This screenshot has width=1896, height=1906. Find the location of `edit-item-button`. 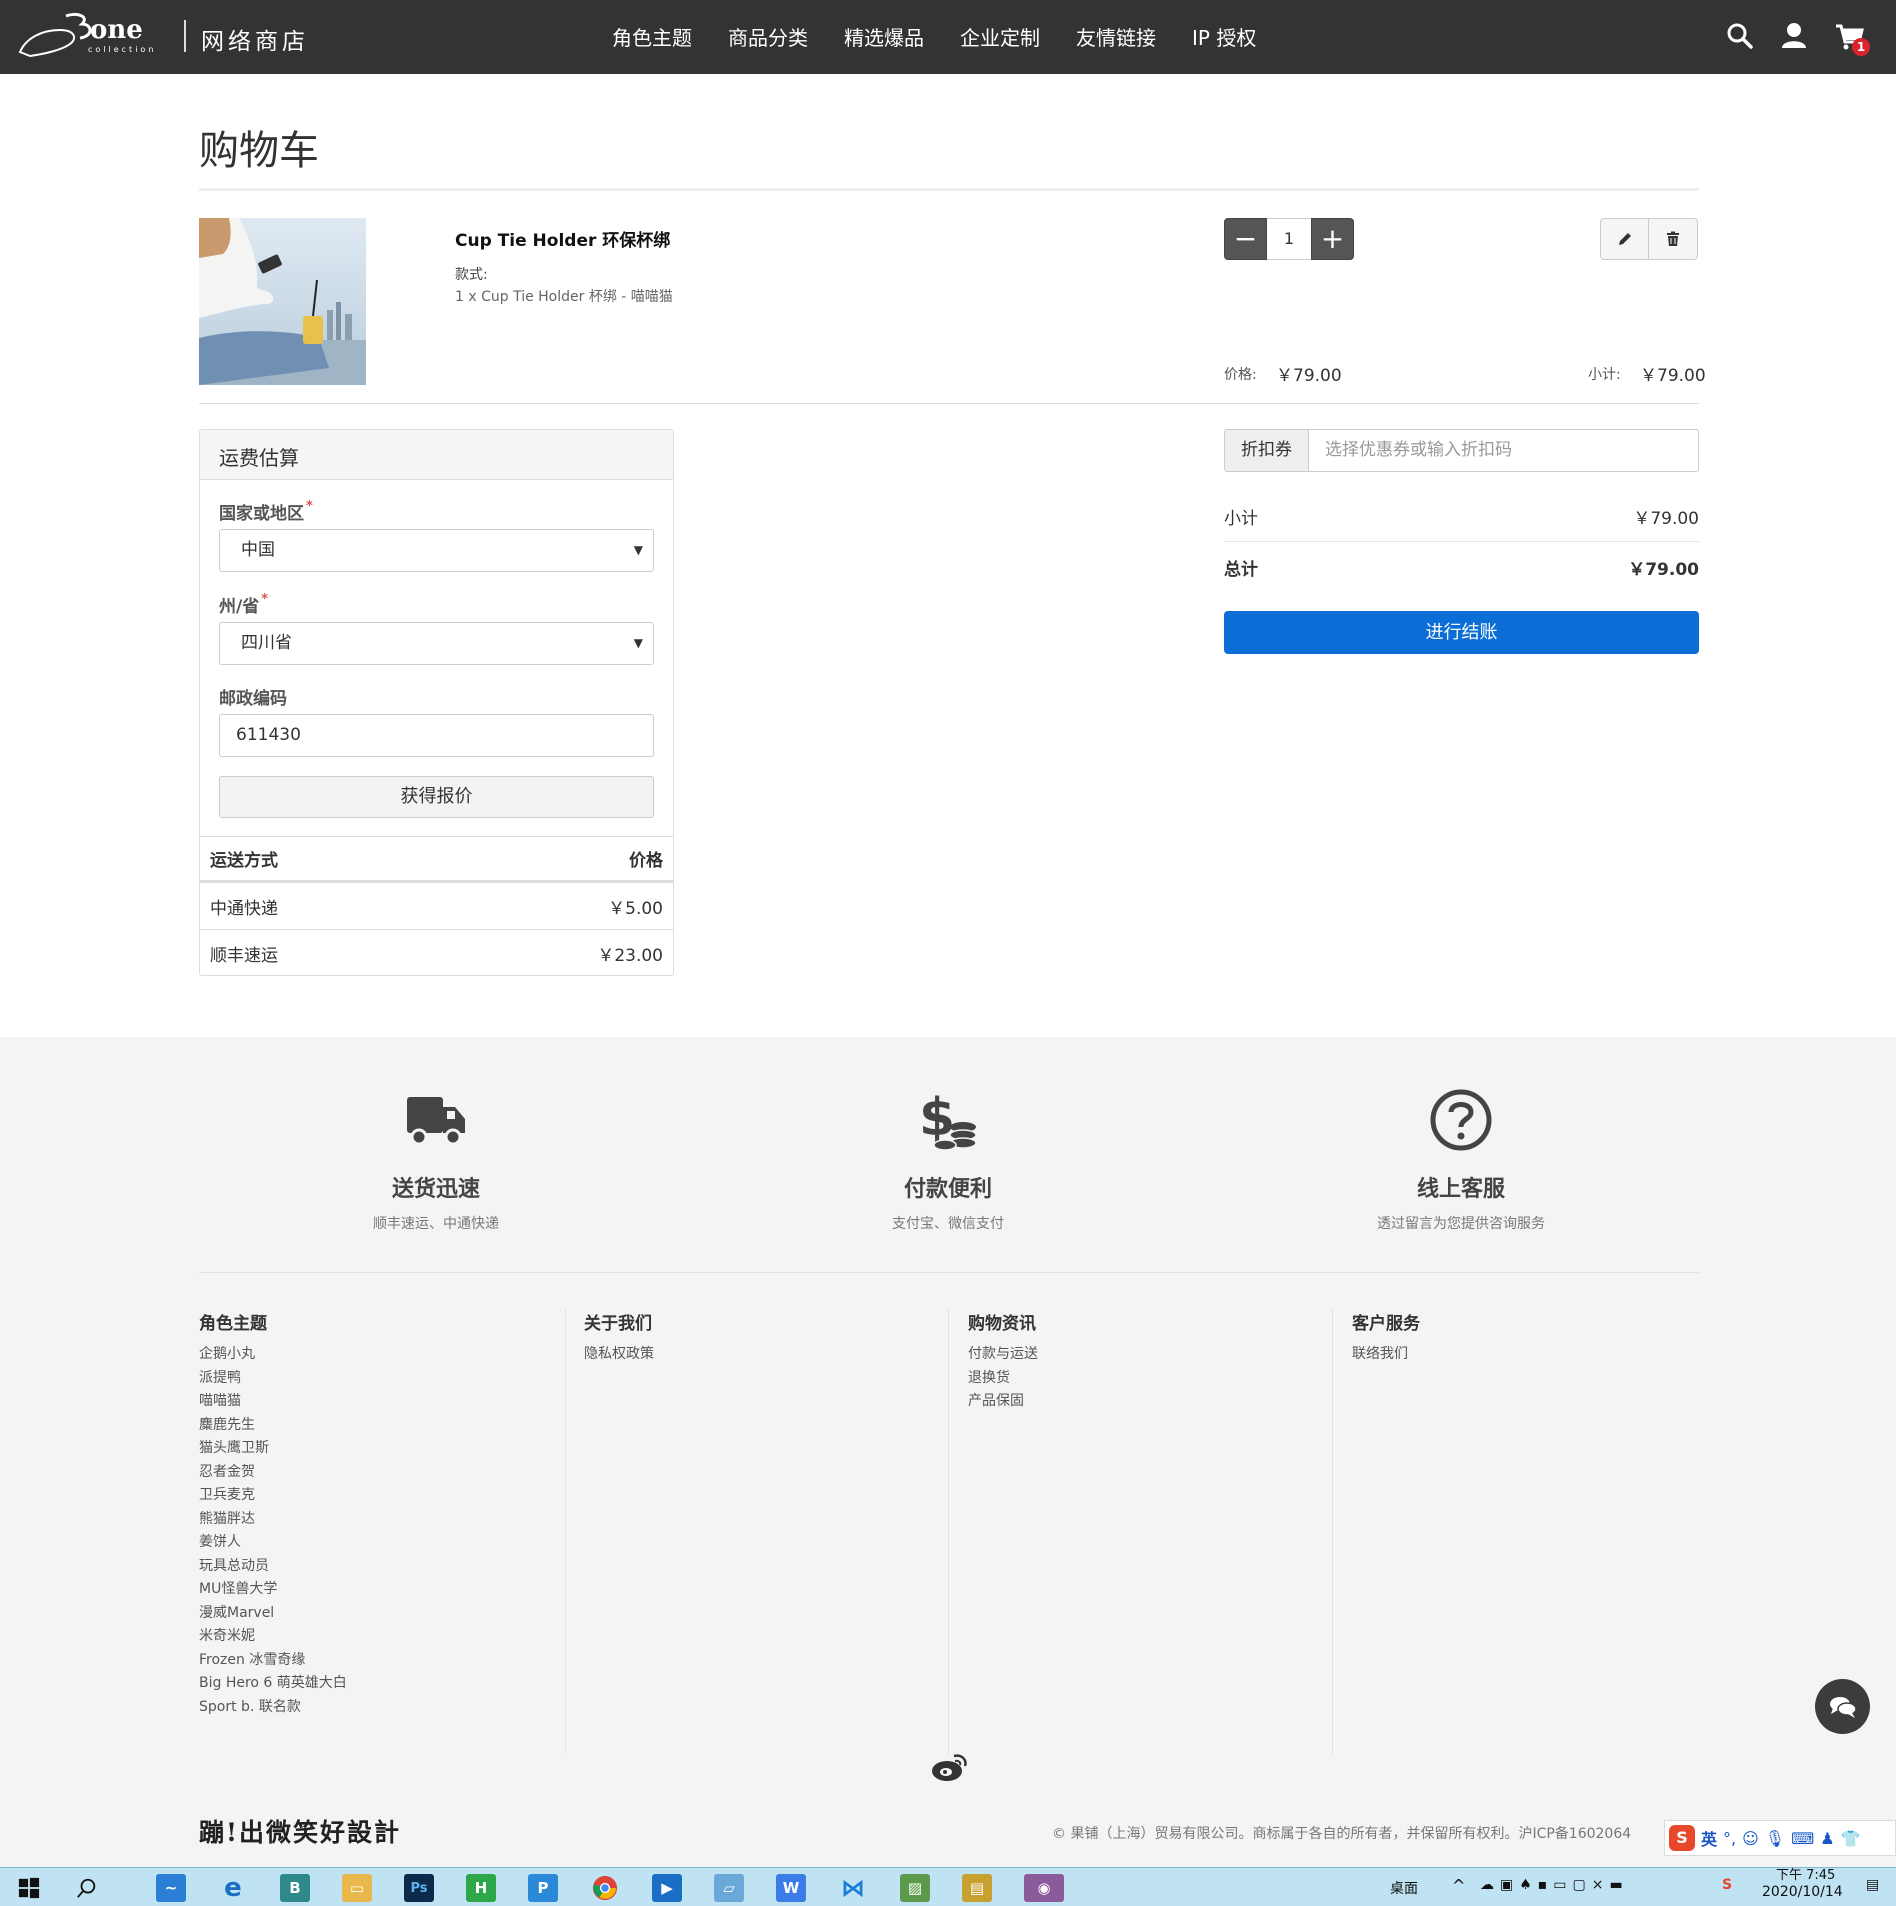

edit-item-button is located at coordinates (1624, 239).